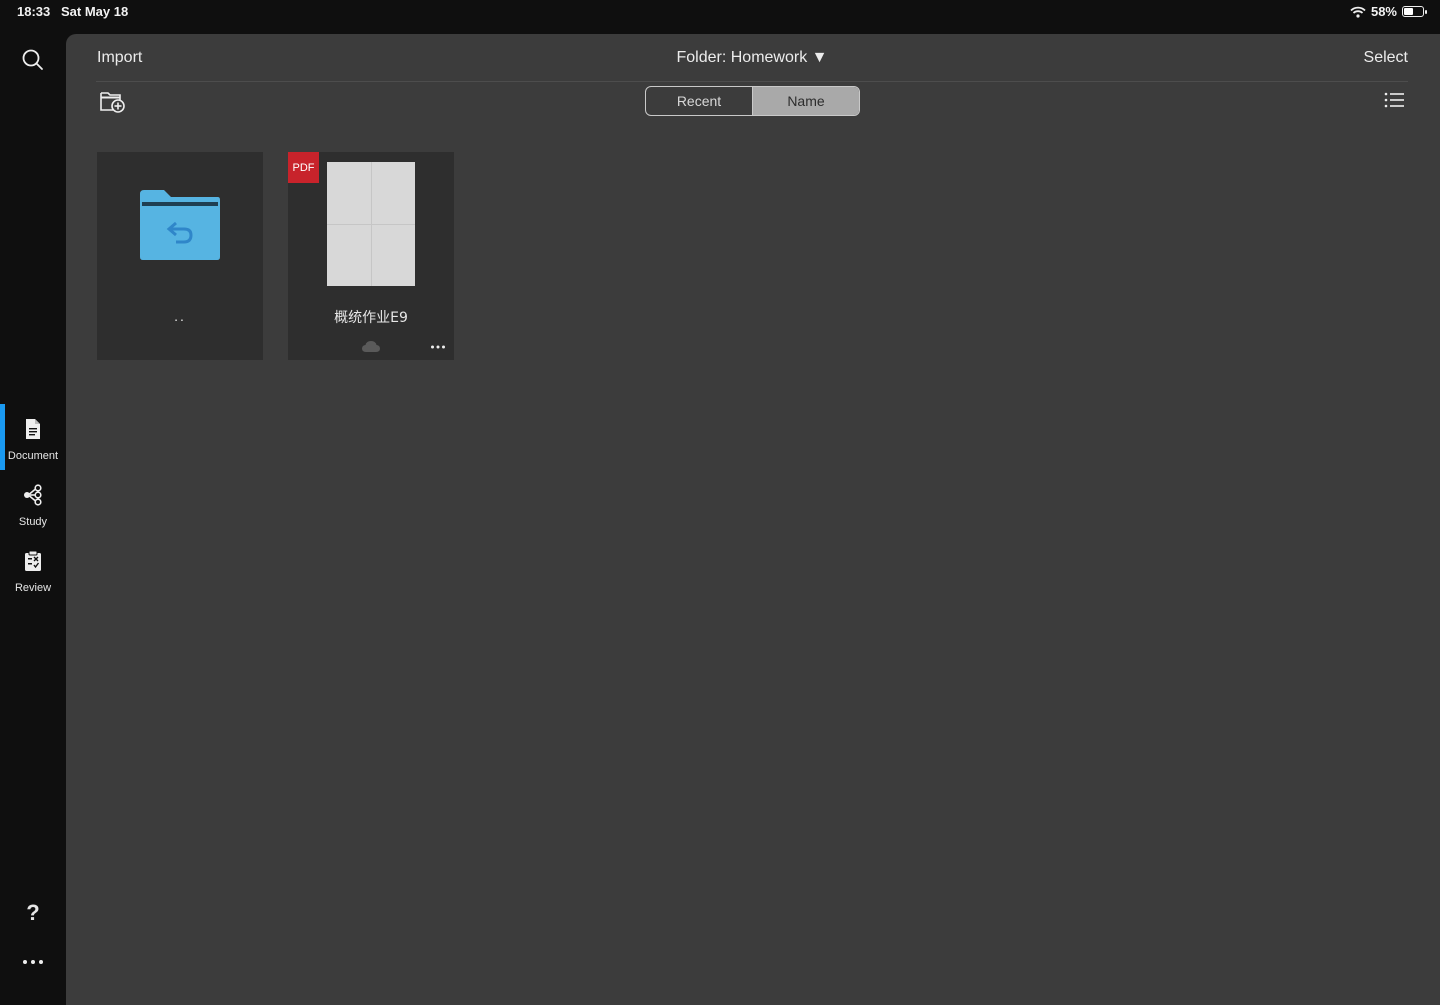 The width and height of the screenshot is (1440, 1005). I want to click on sort-segmented-control: Recent Name, so click(752, 101).